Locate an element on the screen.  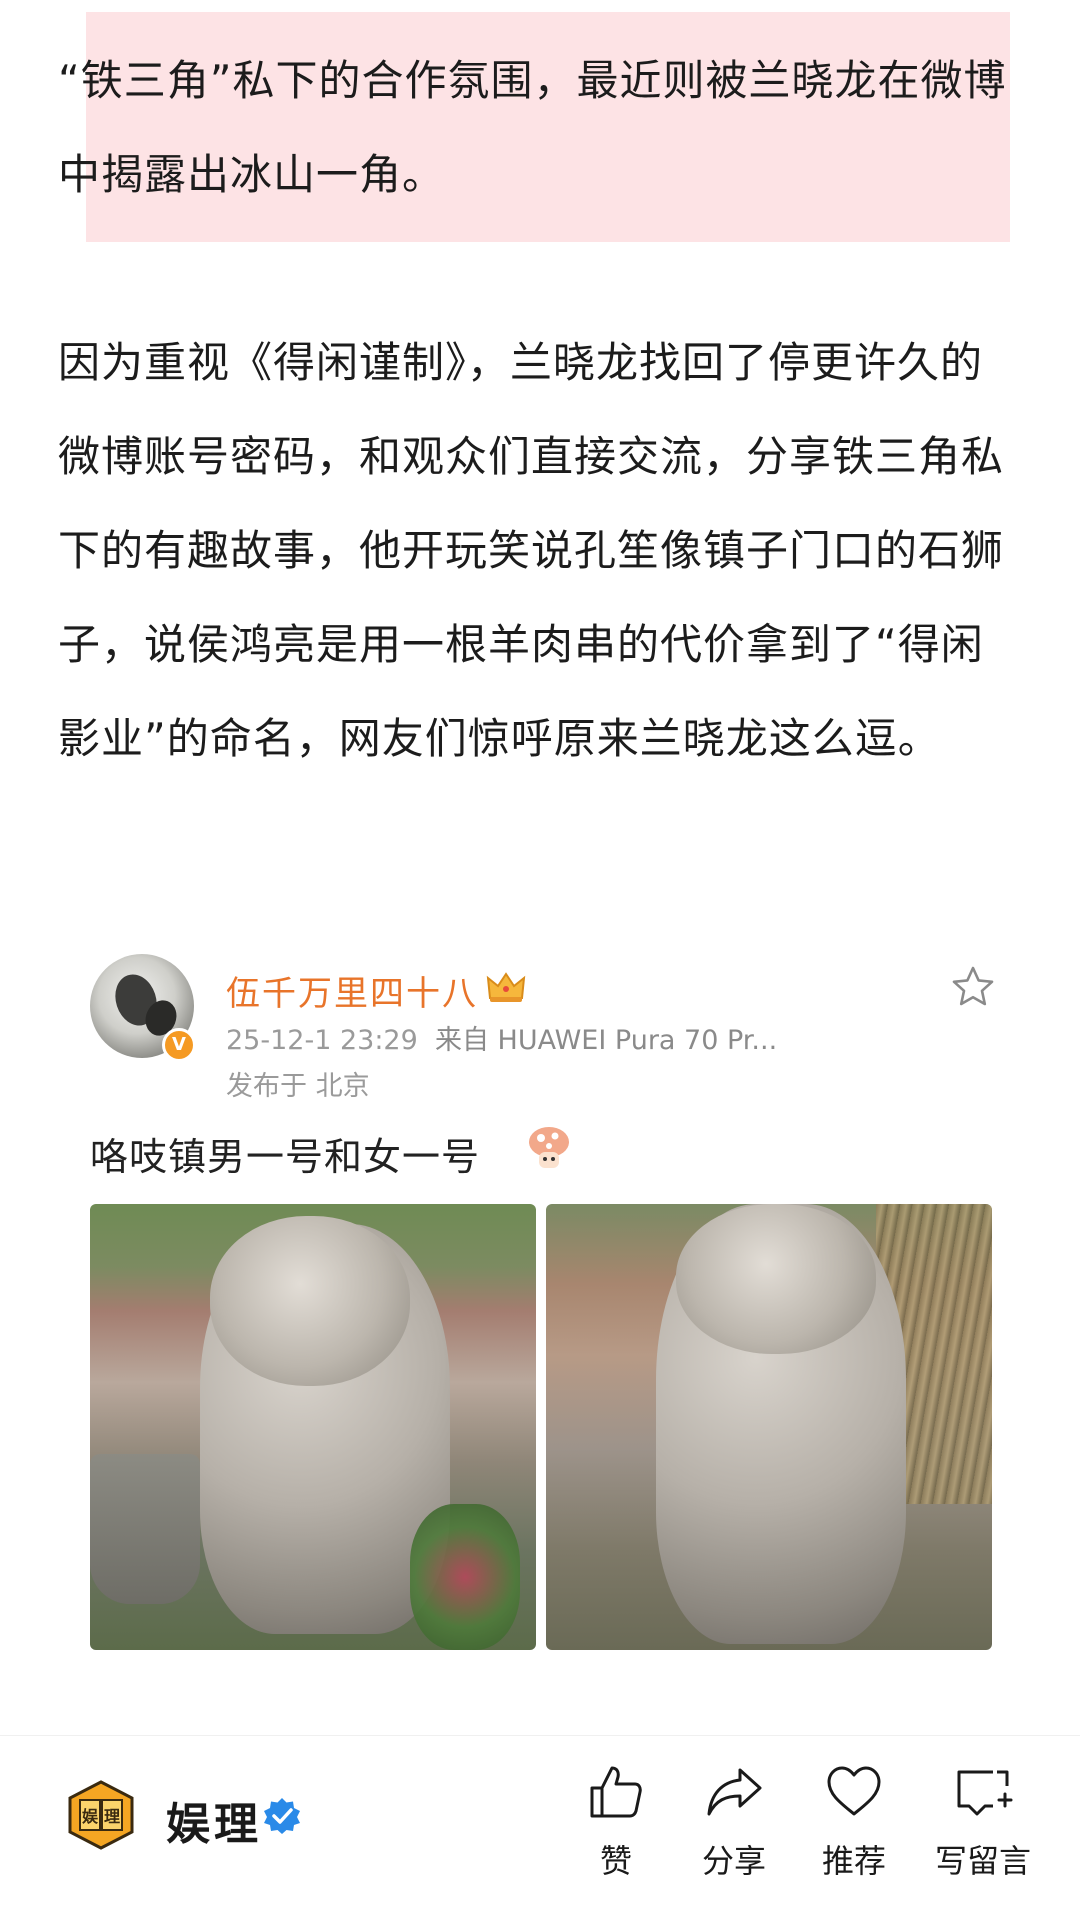
star-icon is located at coordinates (973, 987).